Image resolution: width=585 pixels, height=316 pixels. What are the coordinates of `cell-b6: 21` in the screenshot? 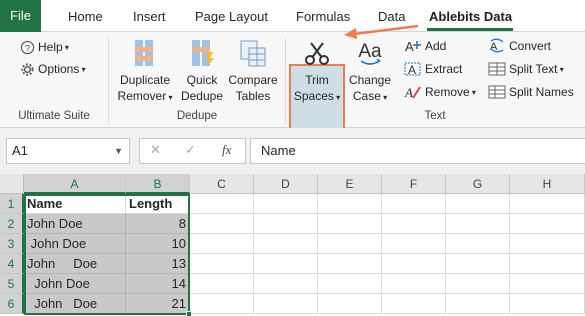 It's located at (158, 304).